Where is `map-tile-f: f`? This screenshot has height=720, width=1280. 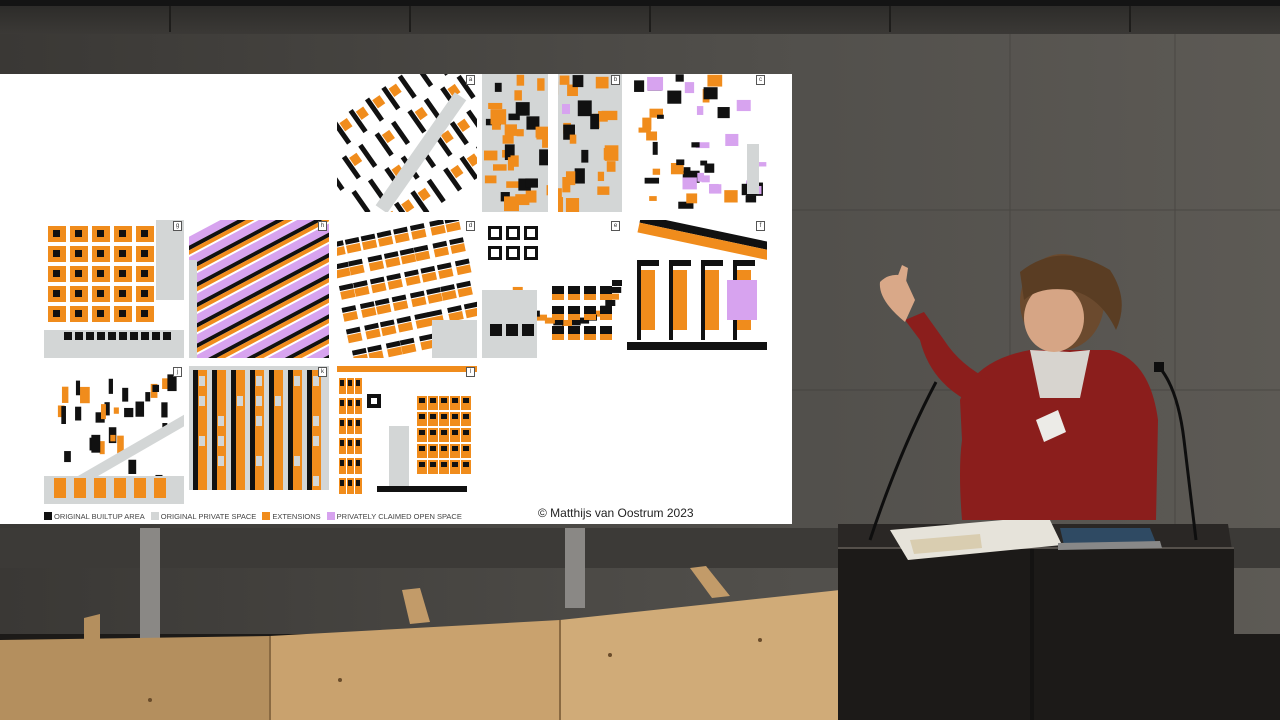
map-tile-f: f is located at coordinates (697, 289).